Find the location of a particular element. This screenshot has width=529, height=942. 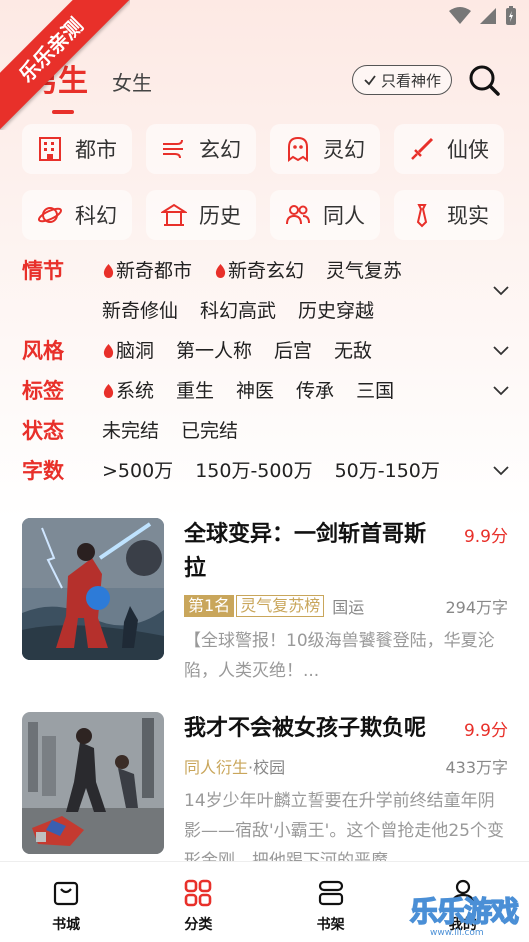

nav-label: 分类 is located at coordinates (198, 925).